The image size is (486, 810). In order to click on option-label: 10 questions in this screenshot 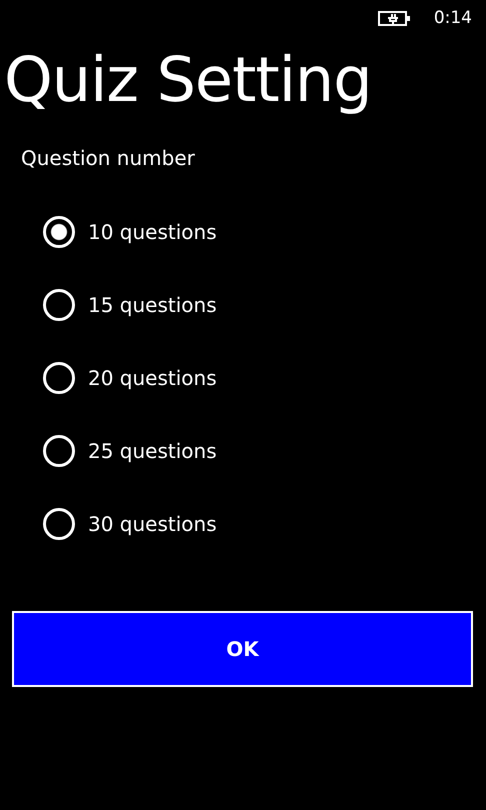, I will do `click(152, 232)`.